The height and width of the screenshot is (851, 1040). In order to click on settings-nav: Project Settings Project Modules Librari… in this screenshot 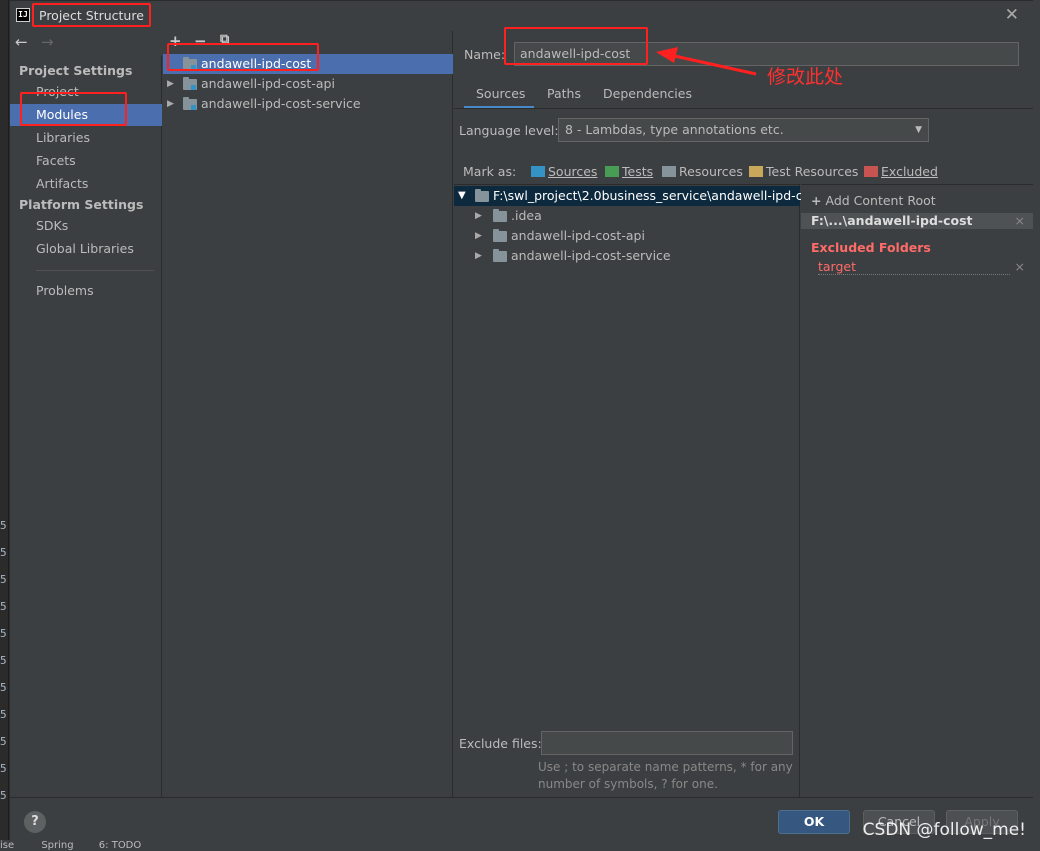, I will do `click(86, 426)`.